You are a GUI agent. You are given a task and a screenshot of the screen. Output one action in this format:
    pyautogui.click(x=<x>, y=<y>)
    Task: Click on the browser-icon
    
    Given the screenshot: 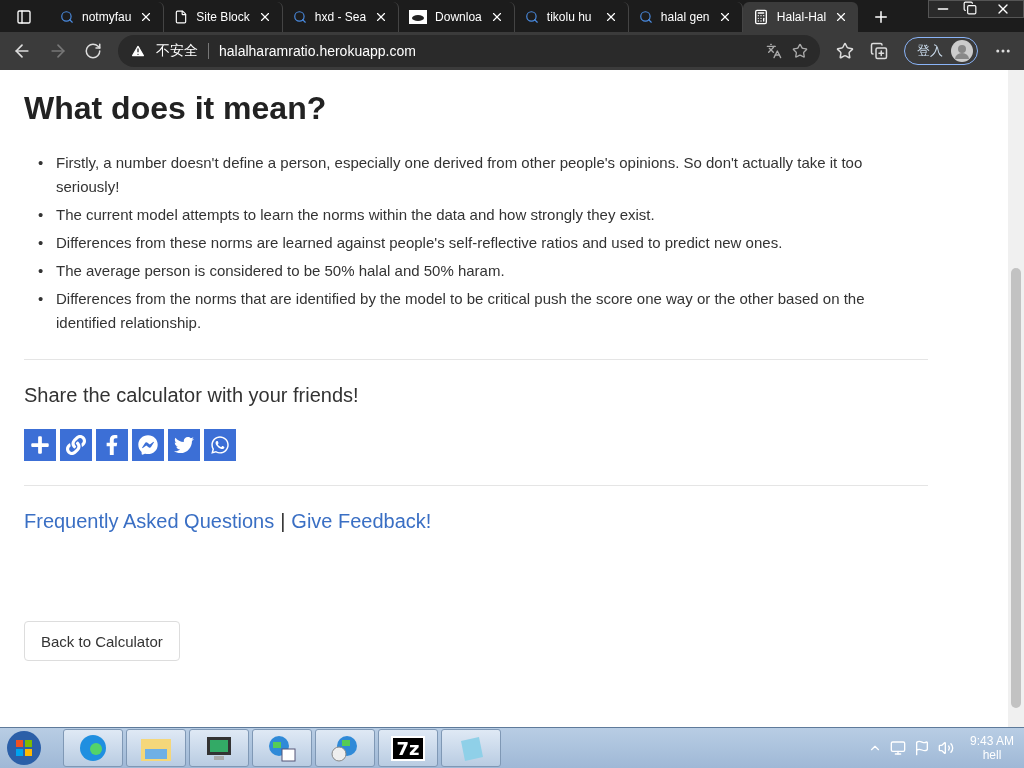 What is the action you would take?
    pyautogui.click(x=93, y=748)
    